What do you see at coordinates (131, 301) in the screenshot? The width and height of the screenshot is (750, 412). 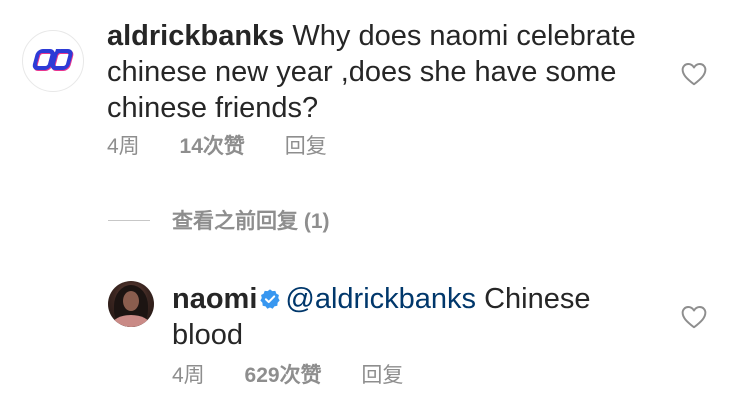 I see `avatar-face` at bounding box center [131, 301].